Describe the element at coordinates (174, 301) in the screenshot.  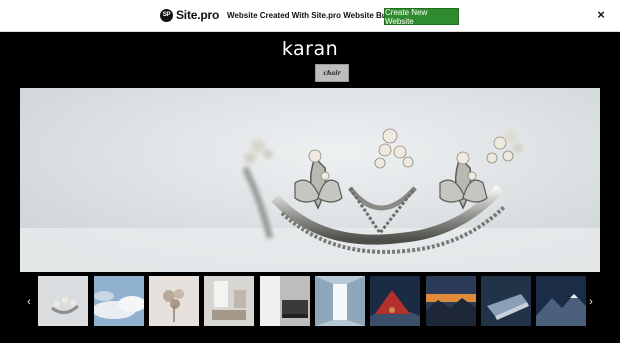
I see `thumb-flowers` at that location.